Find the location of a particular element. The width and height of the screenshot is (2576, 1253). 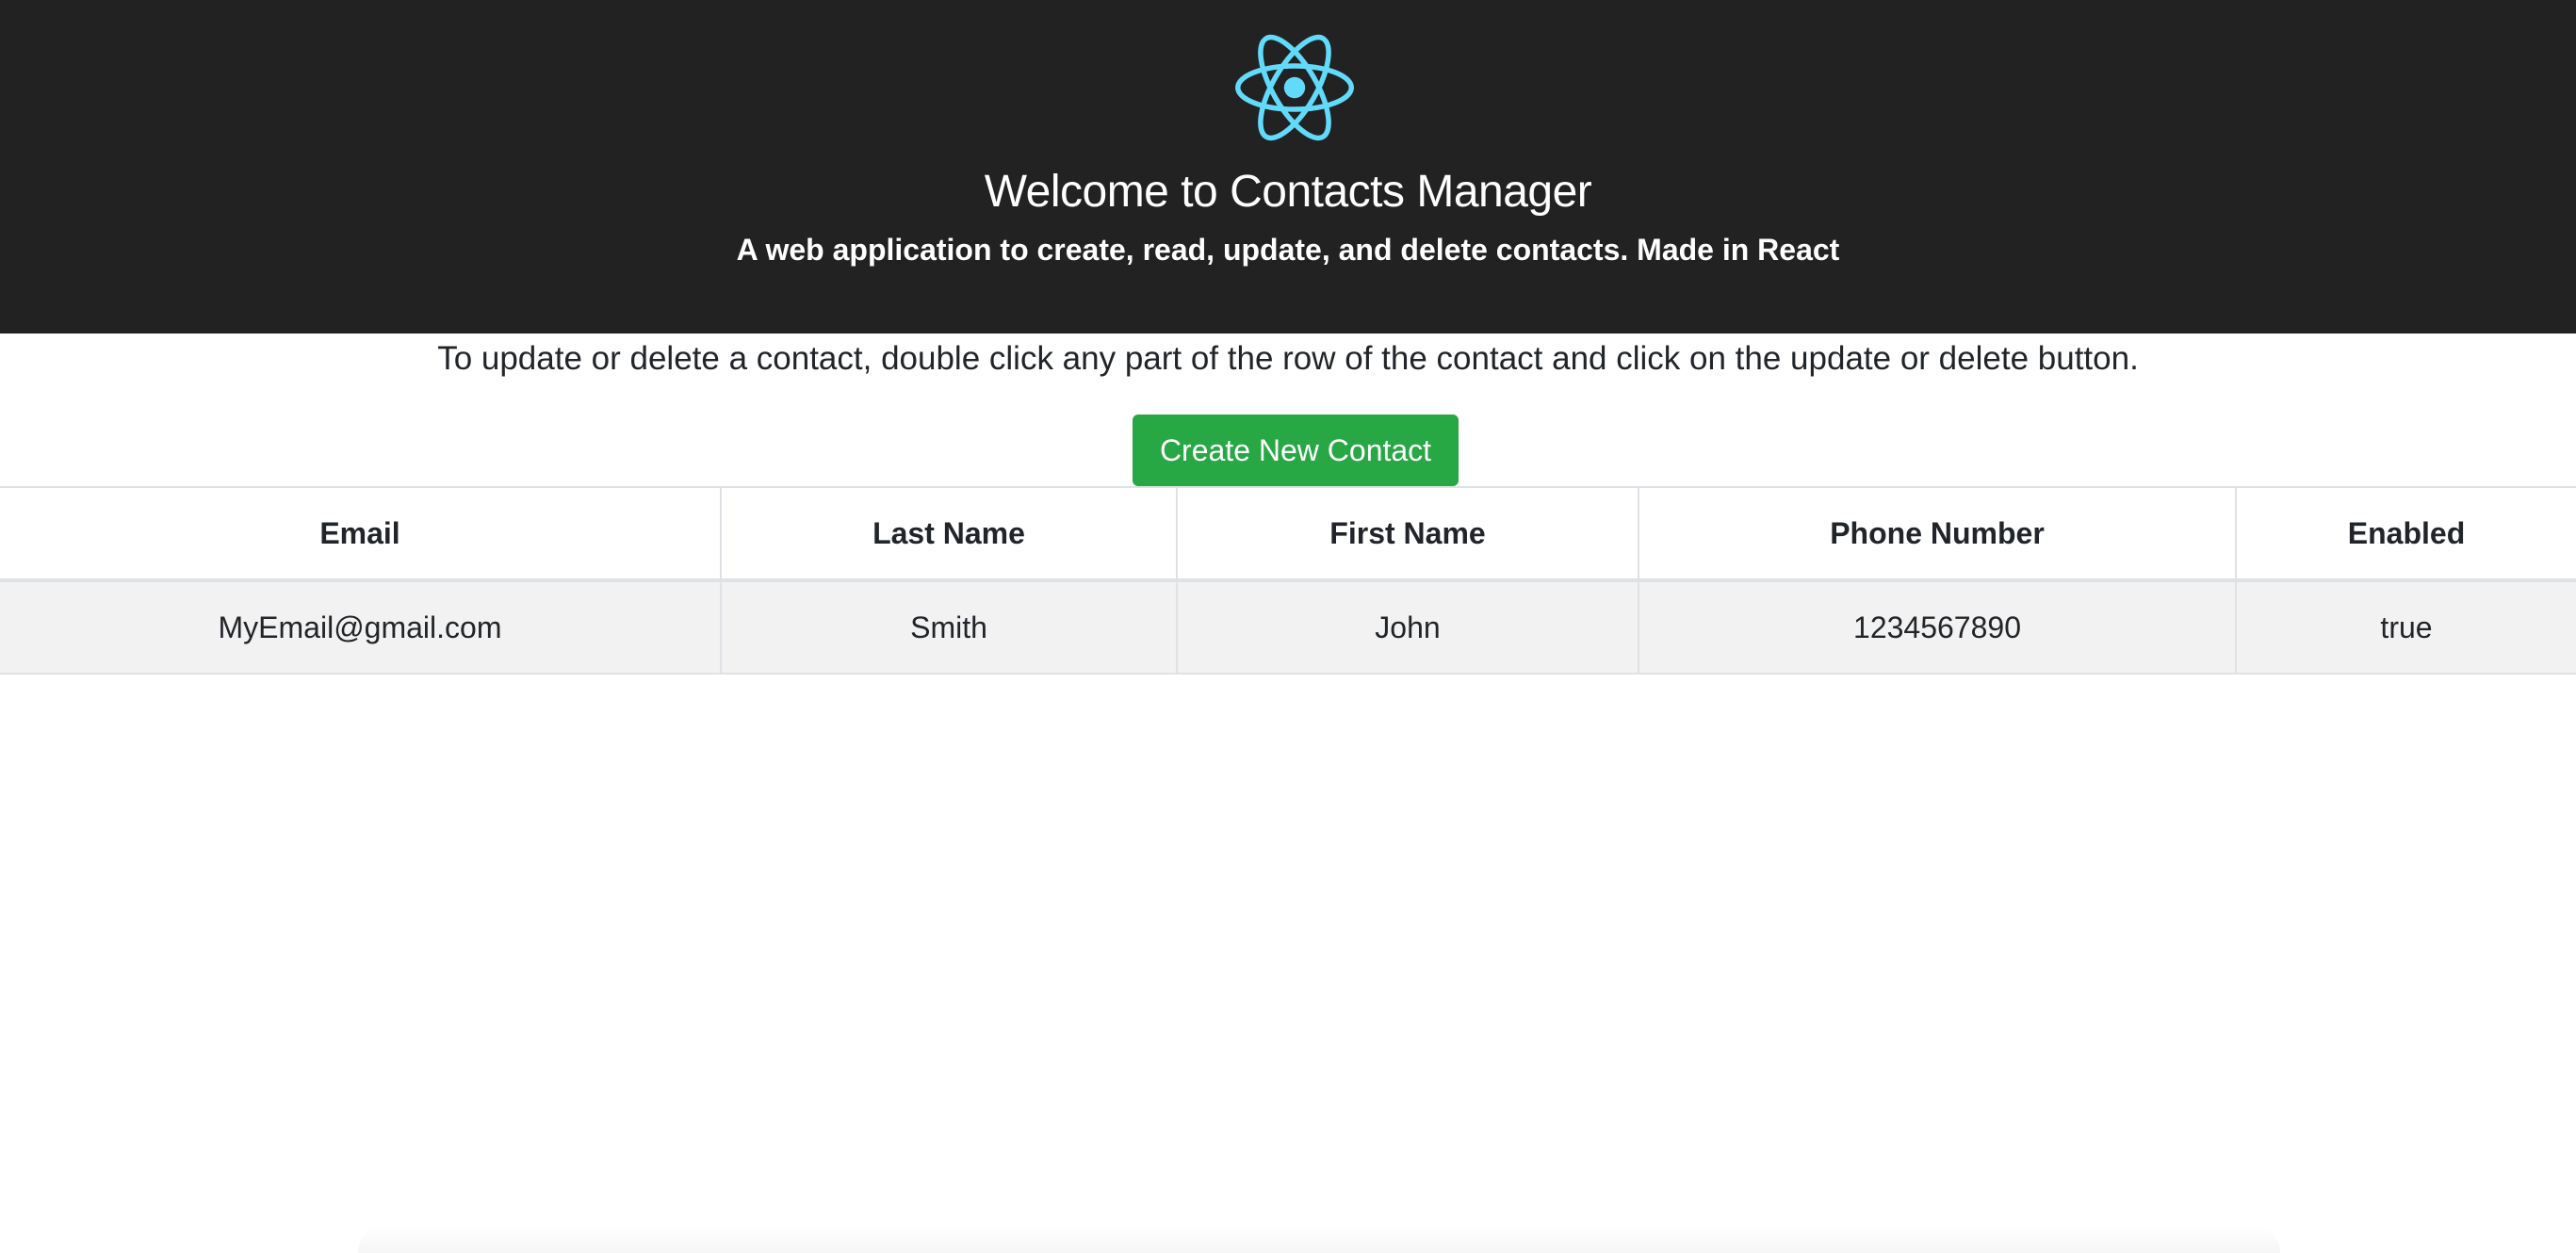

cell-first-name: John is located at coordinates (1407, 627).